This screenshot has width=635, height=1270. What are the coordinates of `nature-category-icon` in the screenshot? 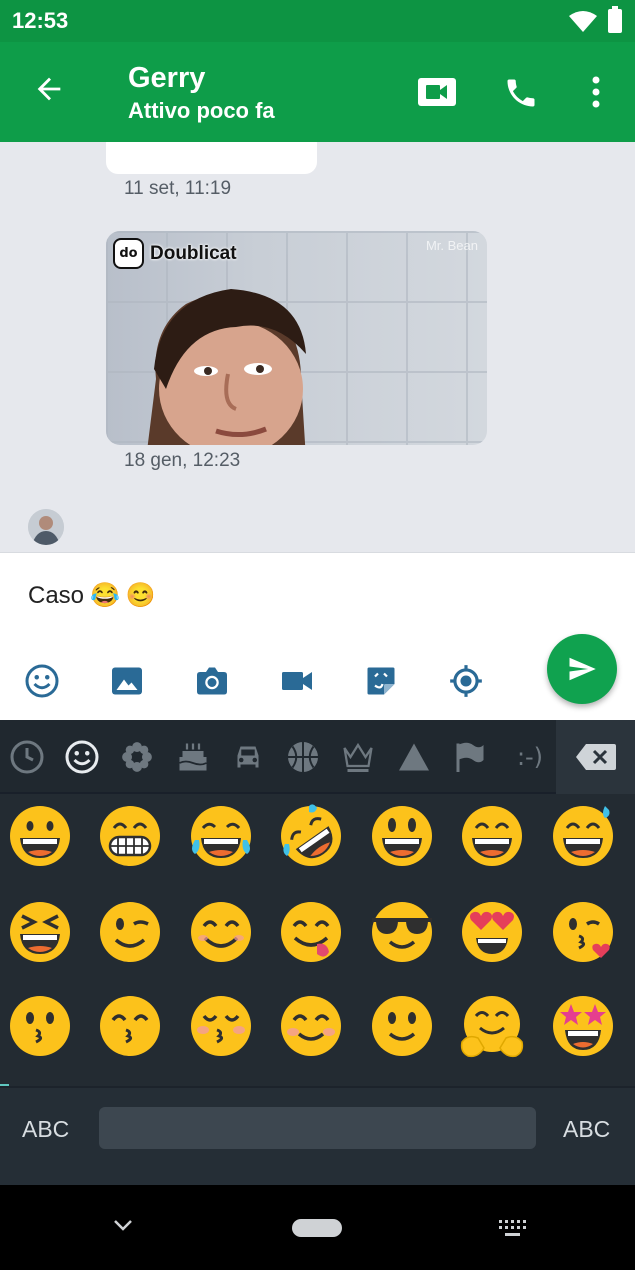 It's located at (137, 757).